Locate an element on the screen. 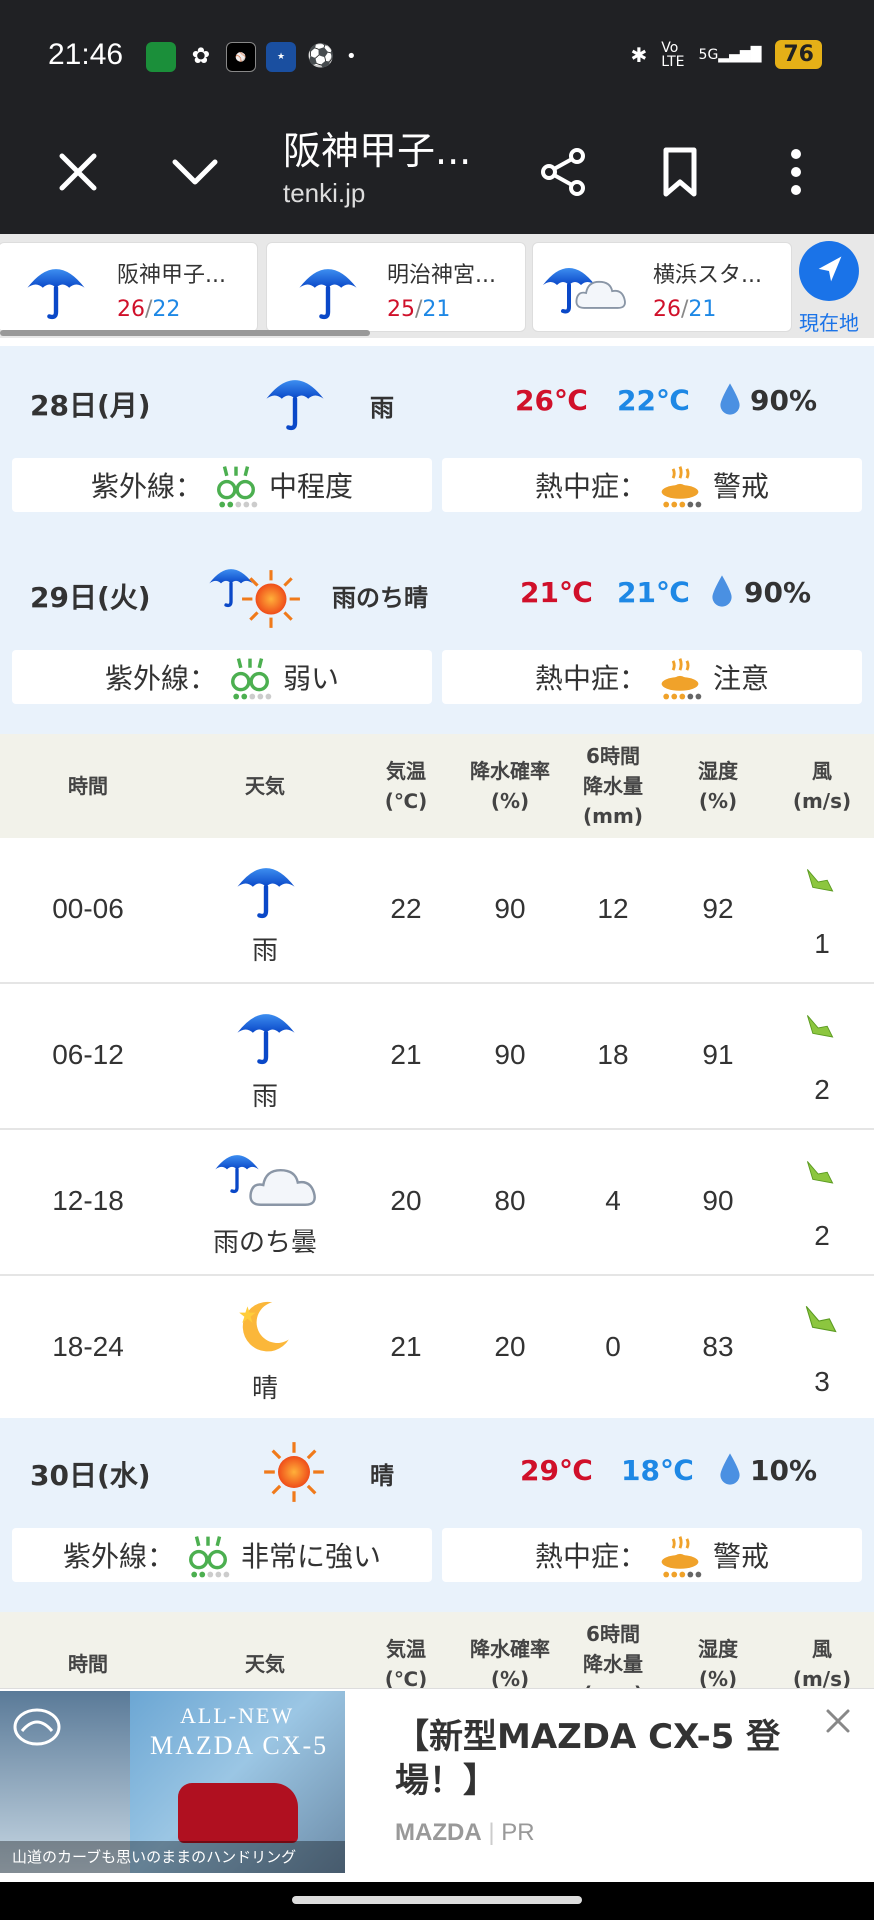 The height and width of the screenshot is (1920, 874). horizontal-scrollbar is located at coordinates (185, 333).